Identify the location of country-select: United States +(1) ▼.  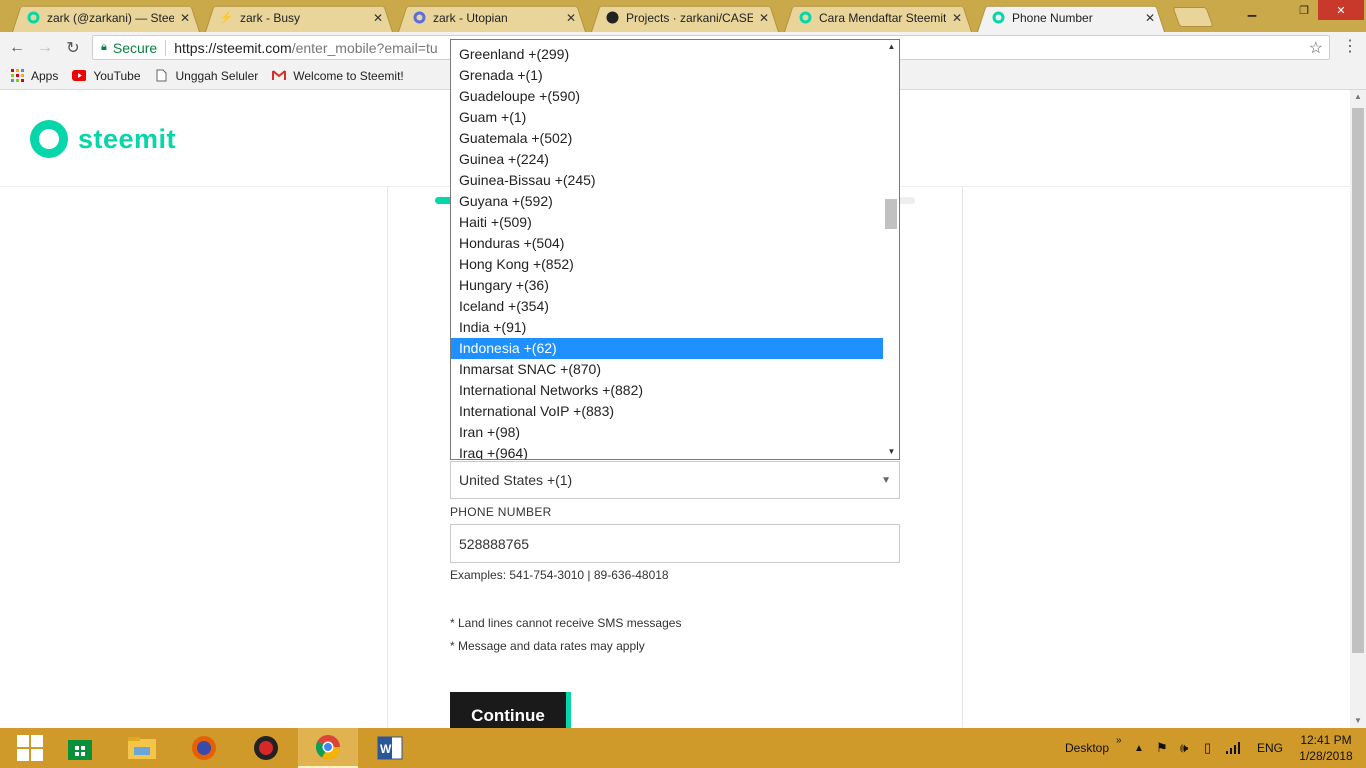
(675, 480).